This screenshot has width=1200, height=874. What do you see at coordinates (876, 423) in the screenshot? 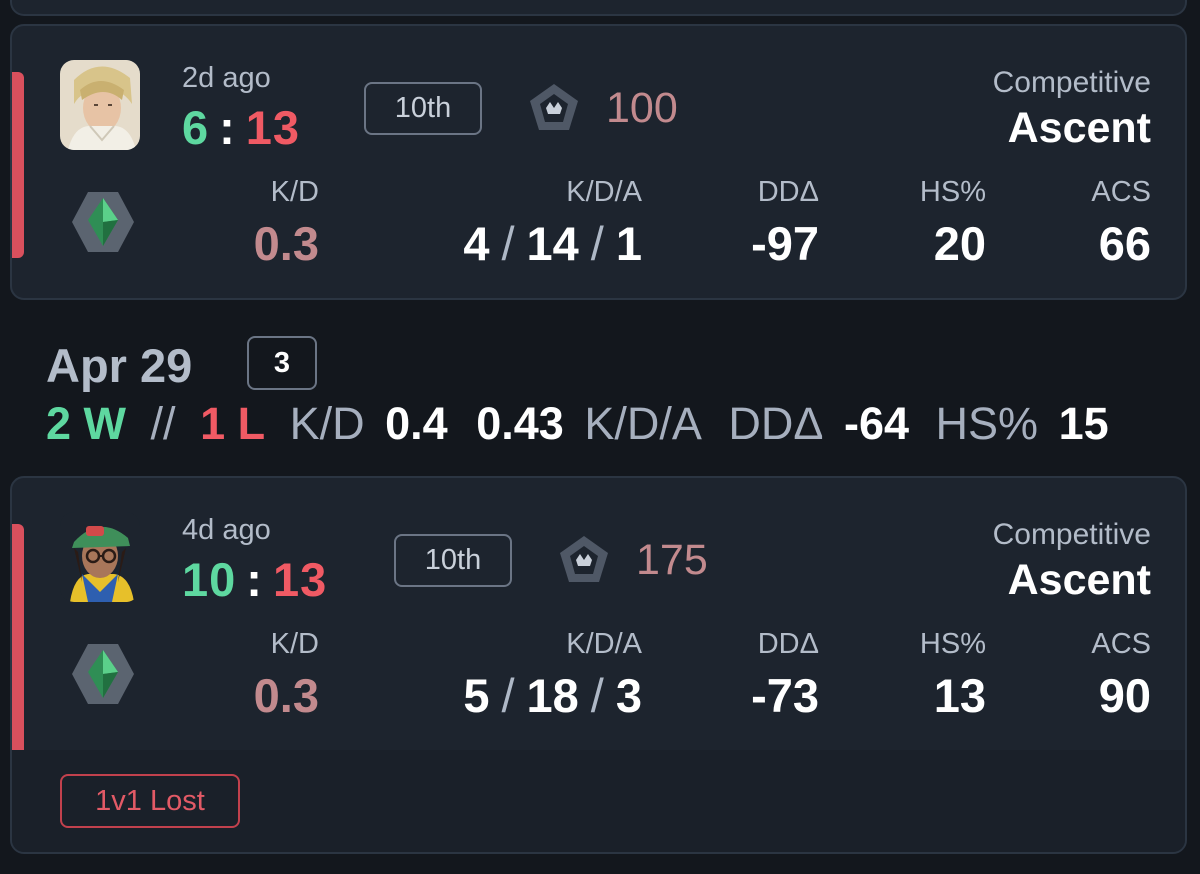
I see `day-dd-value: -64` at bounding box center [876, 423].